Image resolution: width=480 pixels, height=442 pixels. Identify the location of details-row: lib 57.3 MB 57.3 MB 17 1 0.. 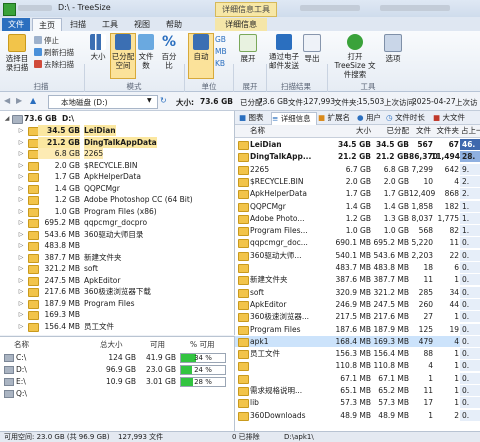
(357, 403).